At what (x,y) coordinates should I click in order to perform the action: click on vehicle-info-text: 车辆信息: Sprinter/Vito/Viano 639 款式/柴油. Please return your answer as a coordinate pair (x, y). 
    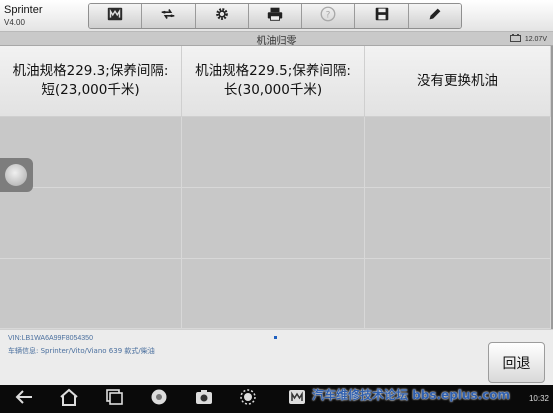
    Looking at the image, I should click on (81, 351).